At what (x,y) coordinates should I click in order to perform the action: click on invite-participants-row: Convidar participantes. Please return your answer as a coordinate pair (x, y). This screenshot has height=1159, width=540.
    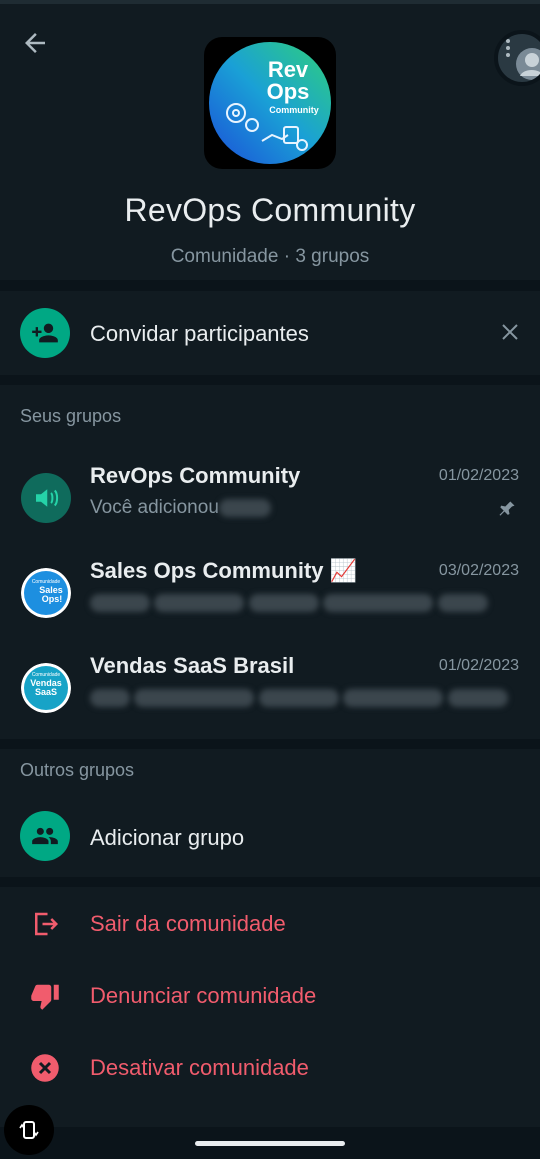
    Looking at the image, I should click on (270, 333).